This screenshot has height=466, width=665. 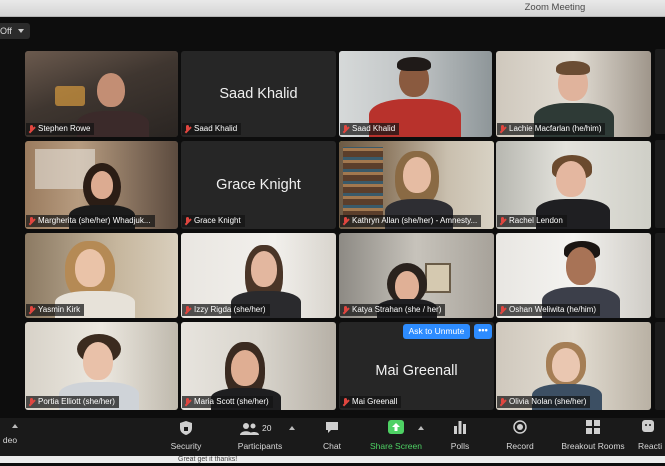 What do you see at coordinates (460, 429) in the screenshot?
I see `polls-icon` at bounding box center [460, 429].